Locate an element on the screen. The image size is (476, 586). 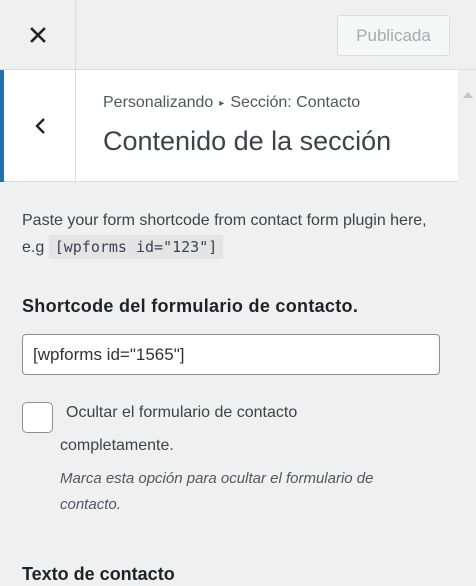
hide-form-label: Ocultar el formulario de contacto is located at coordinates (181, 413).